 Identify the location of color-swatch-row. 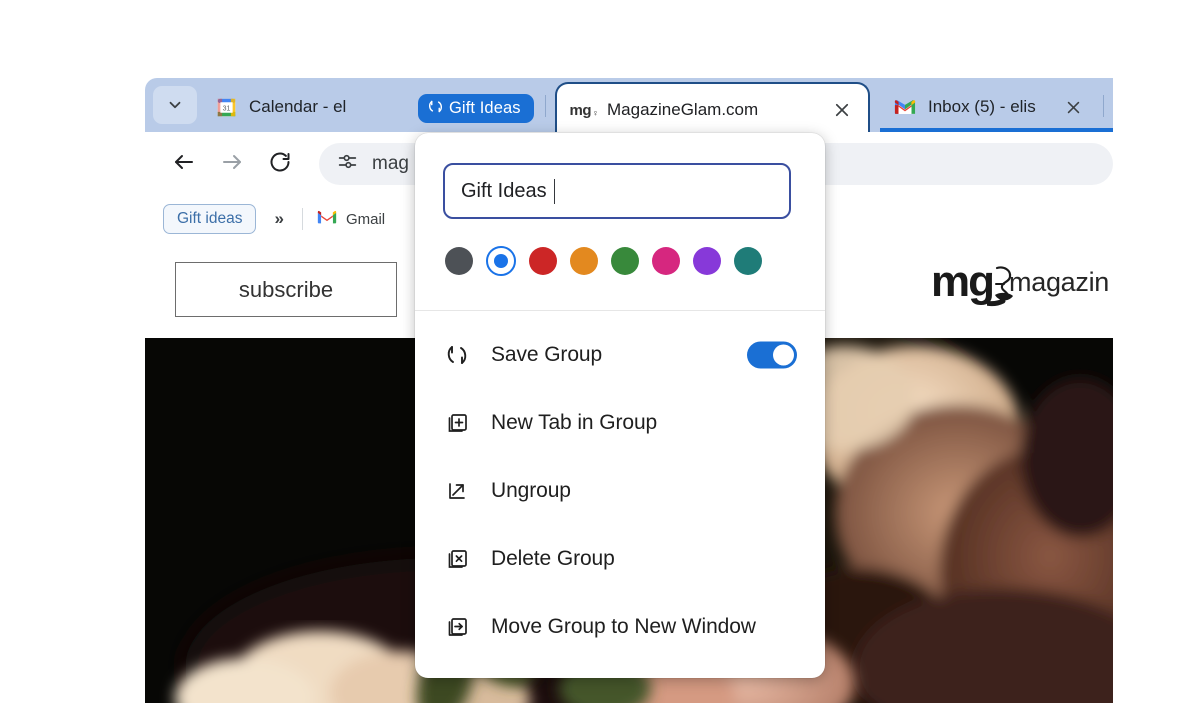
(620, 261).